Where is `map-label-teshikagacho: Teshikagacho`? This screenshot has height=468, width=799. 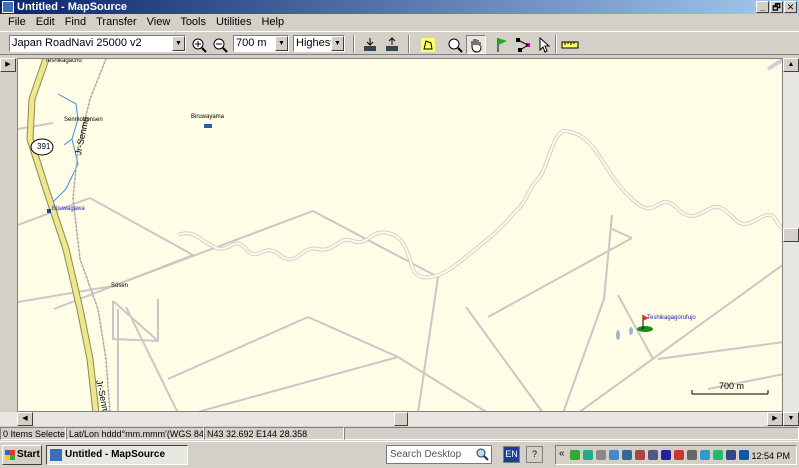
map-label-teshikagacho: Teshikagacho is located at coordinates (63, 61).